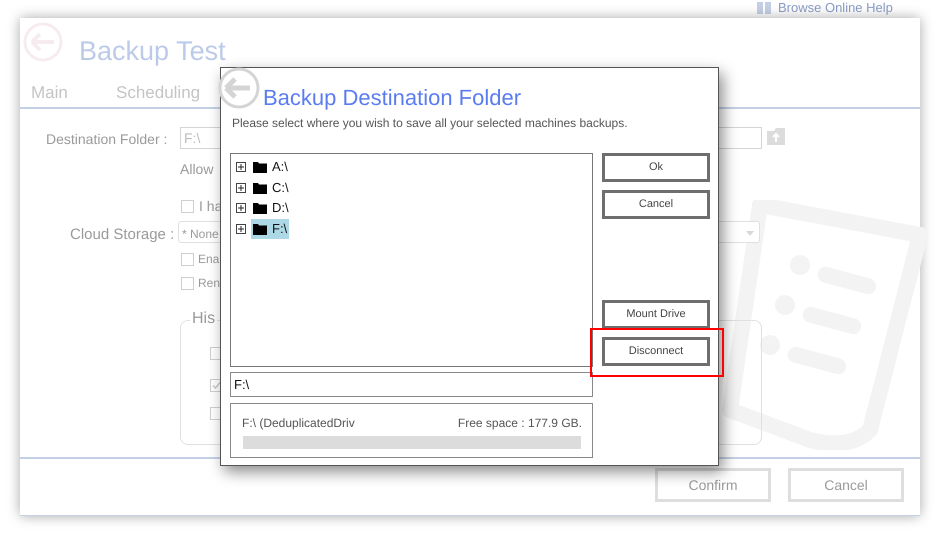  I want to click on tree-item: A:\, so click(270, 167).